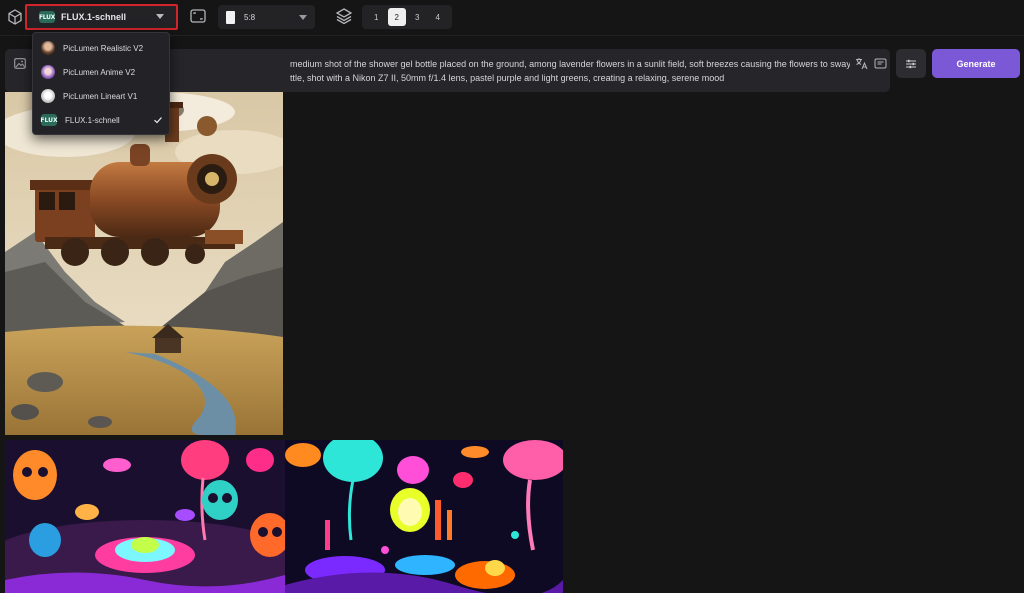  I want to click on image-count-selector: 1 2 3 4, so click(407, 17).